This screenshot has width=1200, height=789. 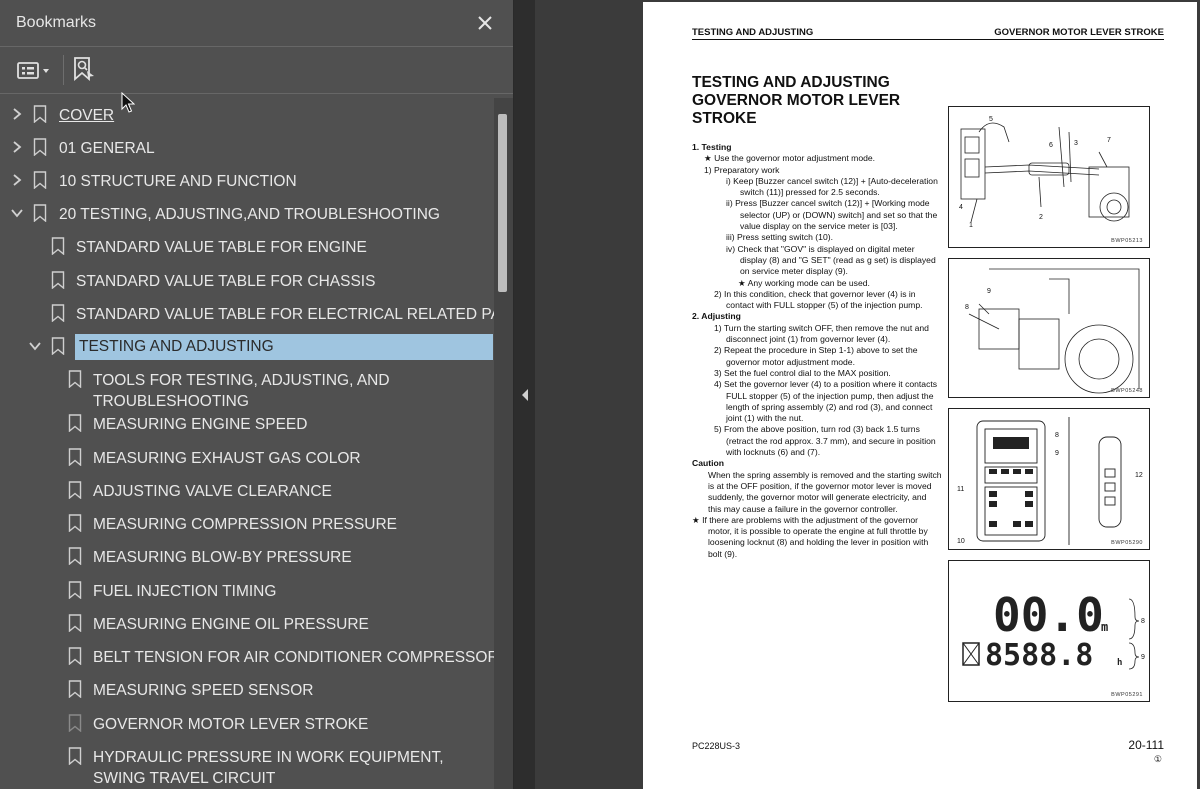 I want to click on display-top-value: 00.0, so click(x=1048, y=615).